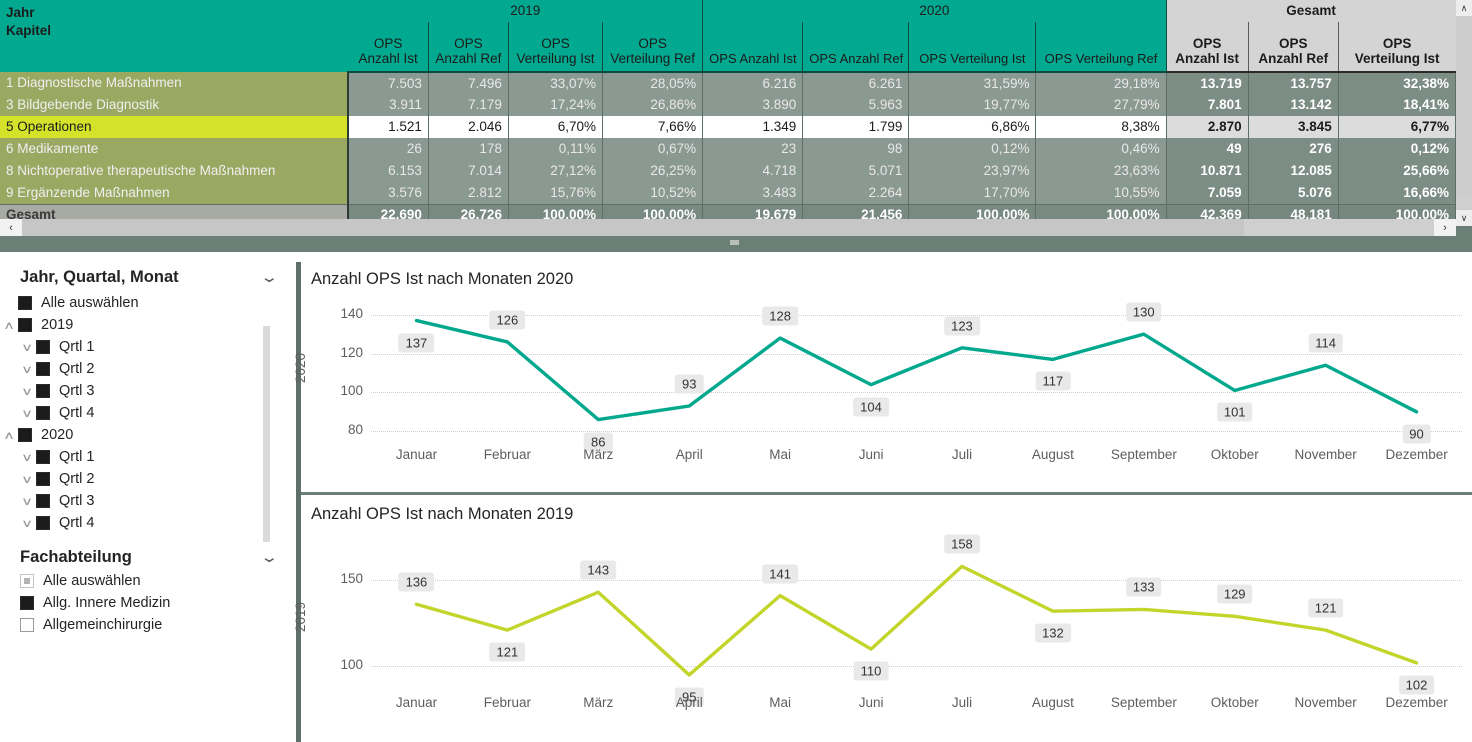 This screenshot has width=1472, height=742. What do you see at coordinates (1207, 83) in the screenshot?
I see `matrix-cell: 13.719` at bounding box center [1207, 83].